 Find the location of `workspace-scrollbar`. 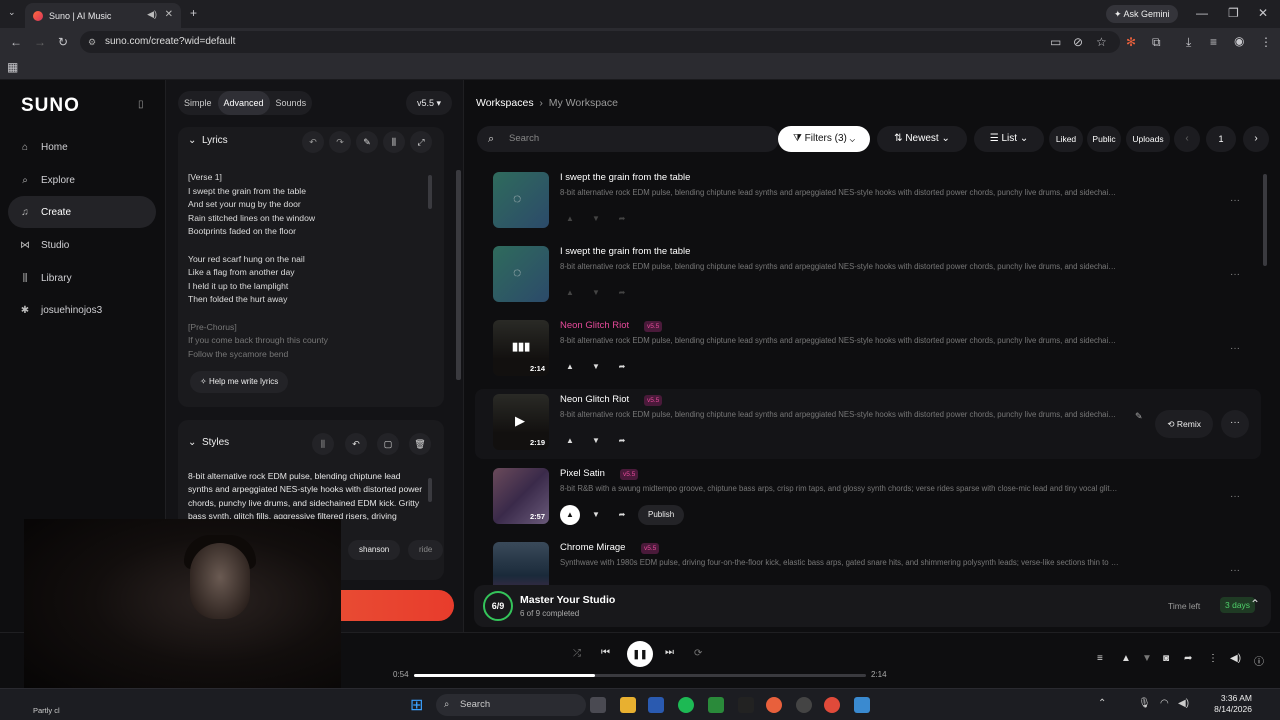

workspace-scrollbar is located at coordinates (1265, 220).